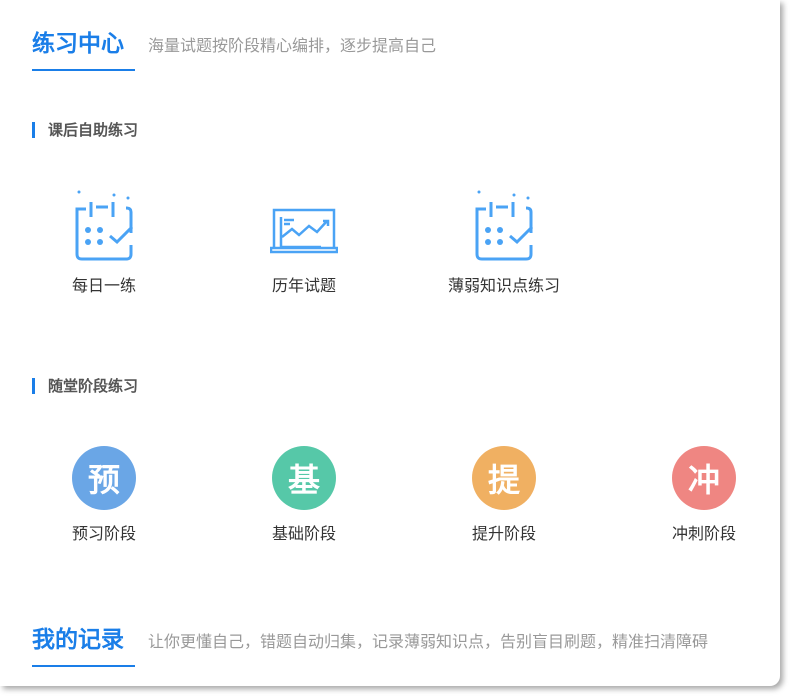  I want to click on item-label: 每日一练, so click(103, 285).